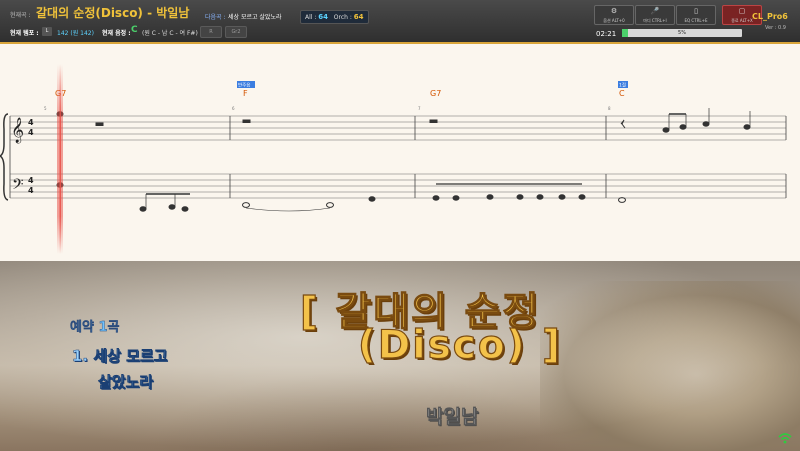  I want to click on version-label: Ver : 0.9, so click(775, 28).